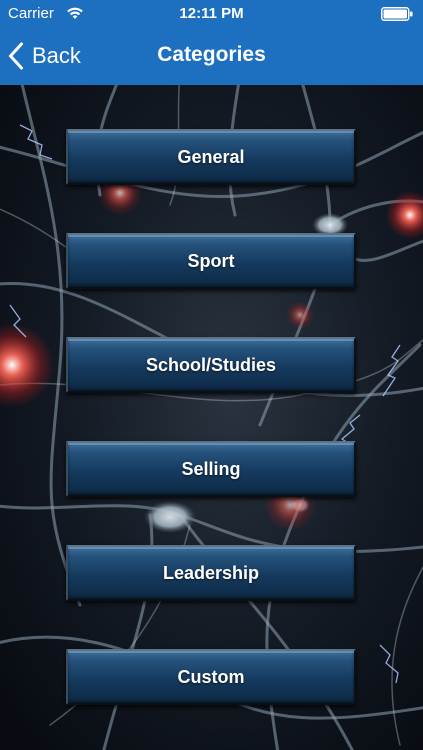  I want to click on category-button-school-studies: School/Studies, so click(211, 365).